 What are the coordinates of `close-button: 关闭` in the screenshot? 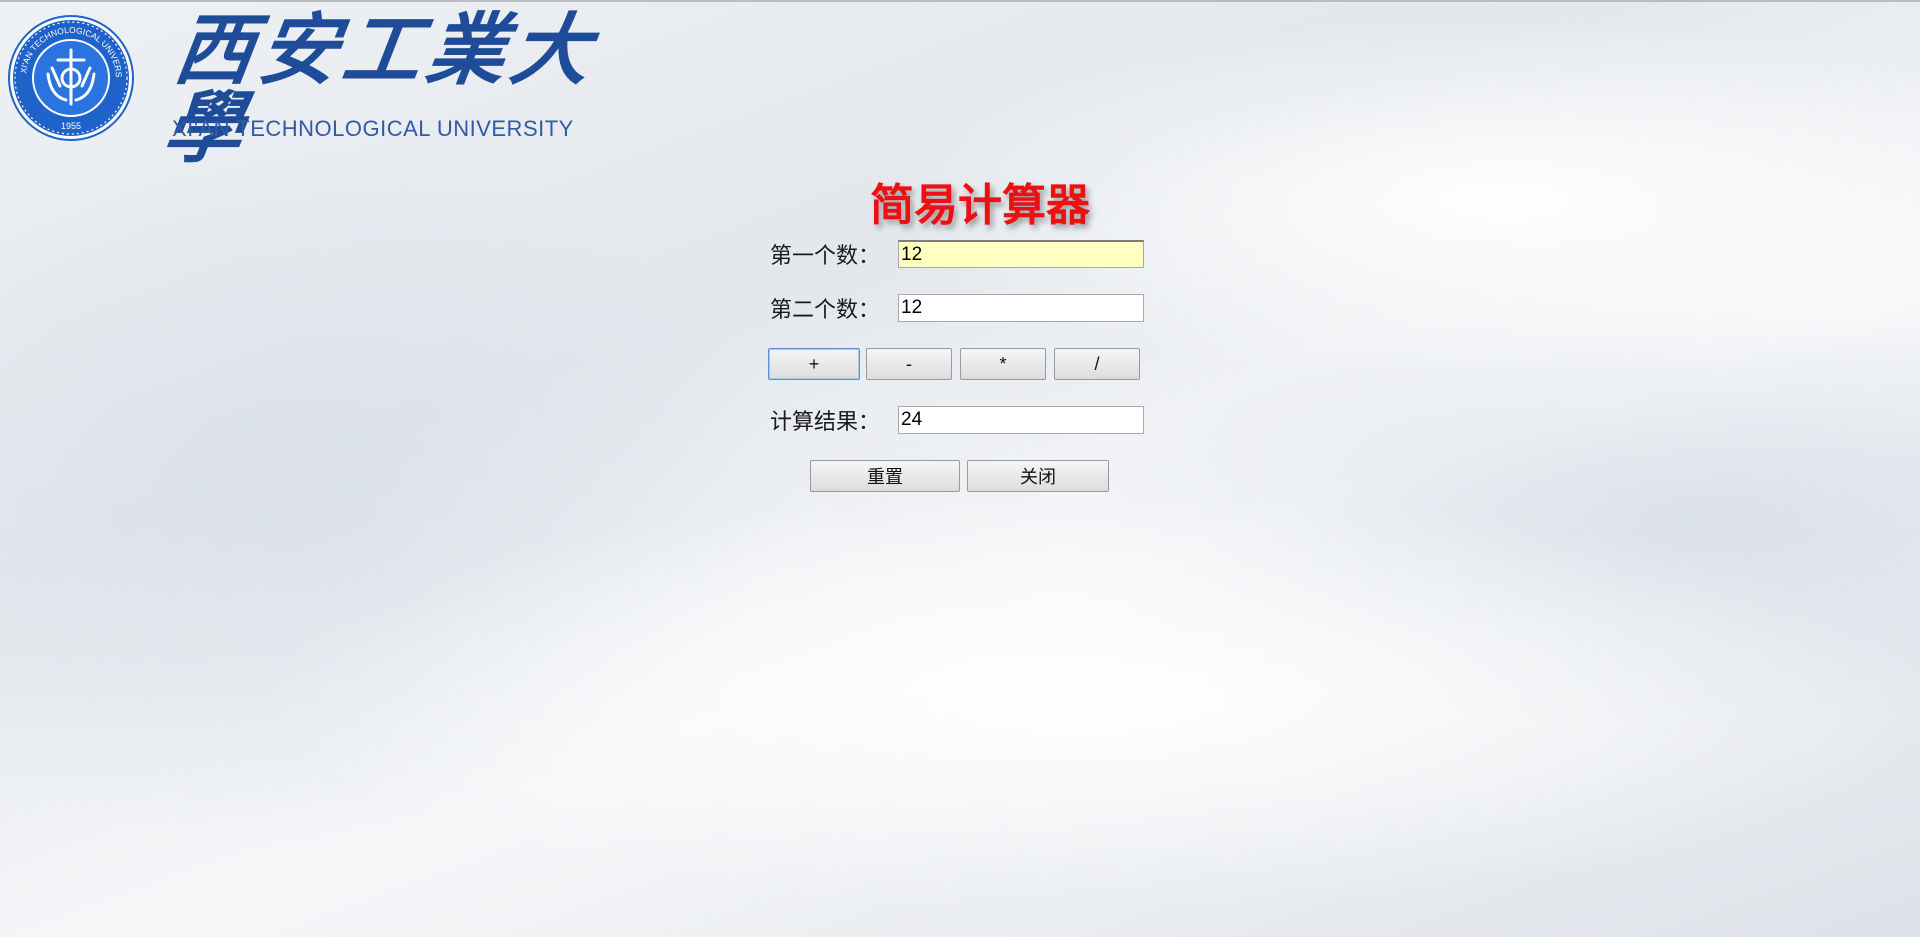 It's located at (1038, 476).